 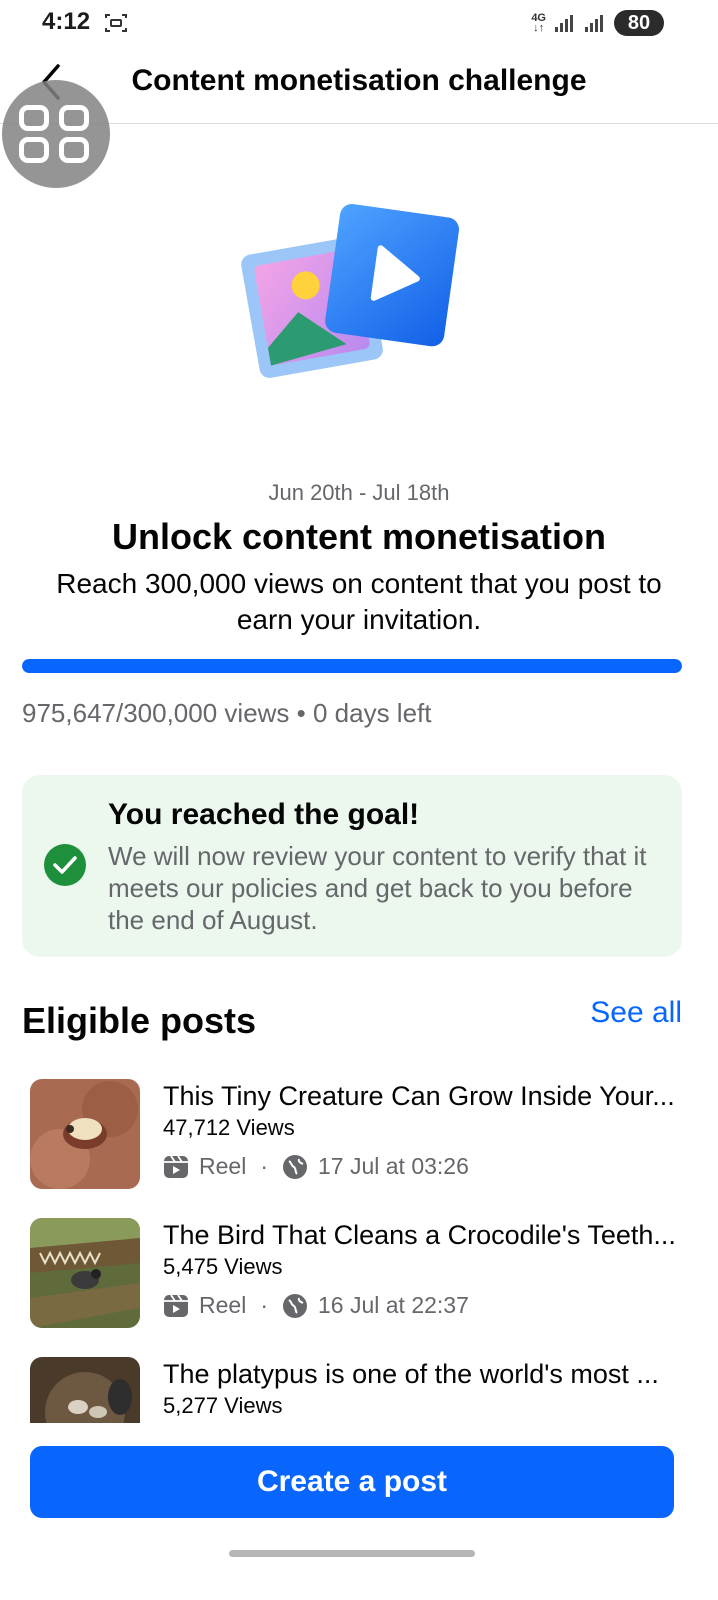 I want to click on post-meta: Reel · 17 Jul at 03:26, so click(x=316, y=1166).